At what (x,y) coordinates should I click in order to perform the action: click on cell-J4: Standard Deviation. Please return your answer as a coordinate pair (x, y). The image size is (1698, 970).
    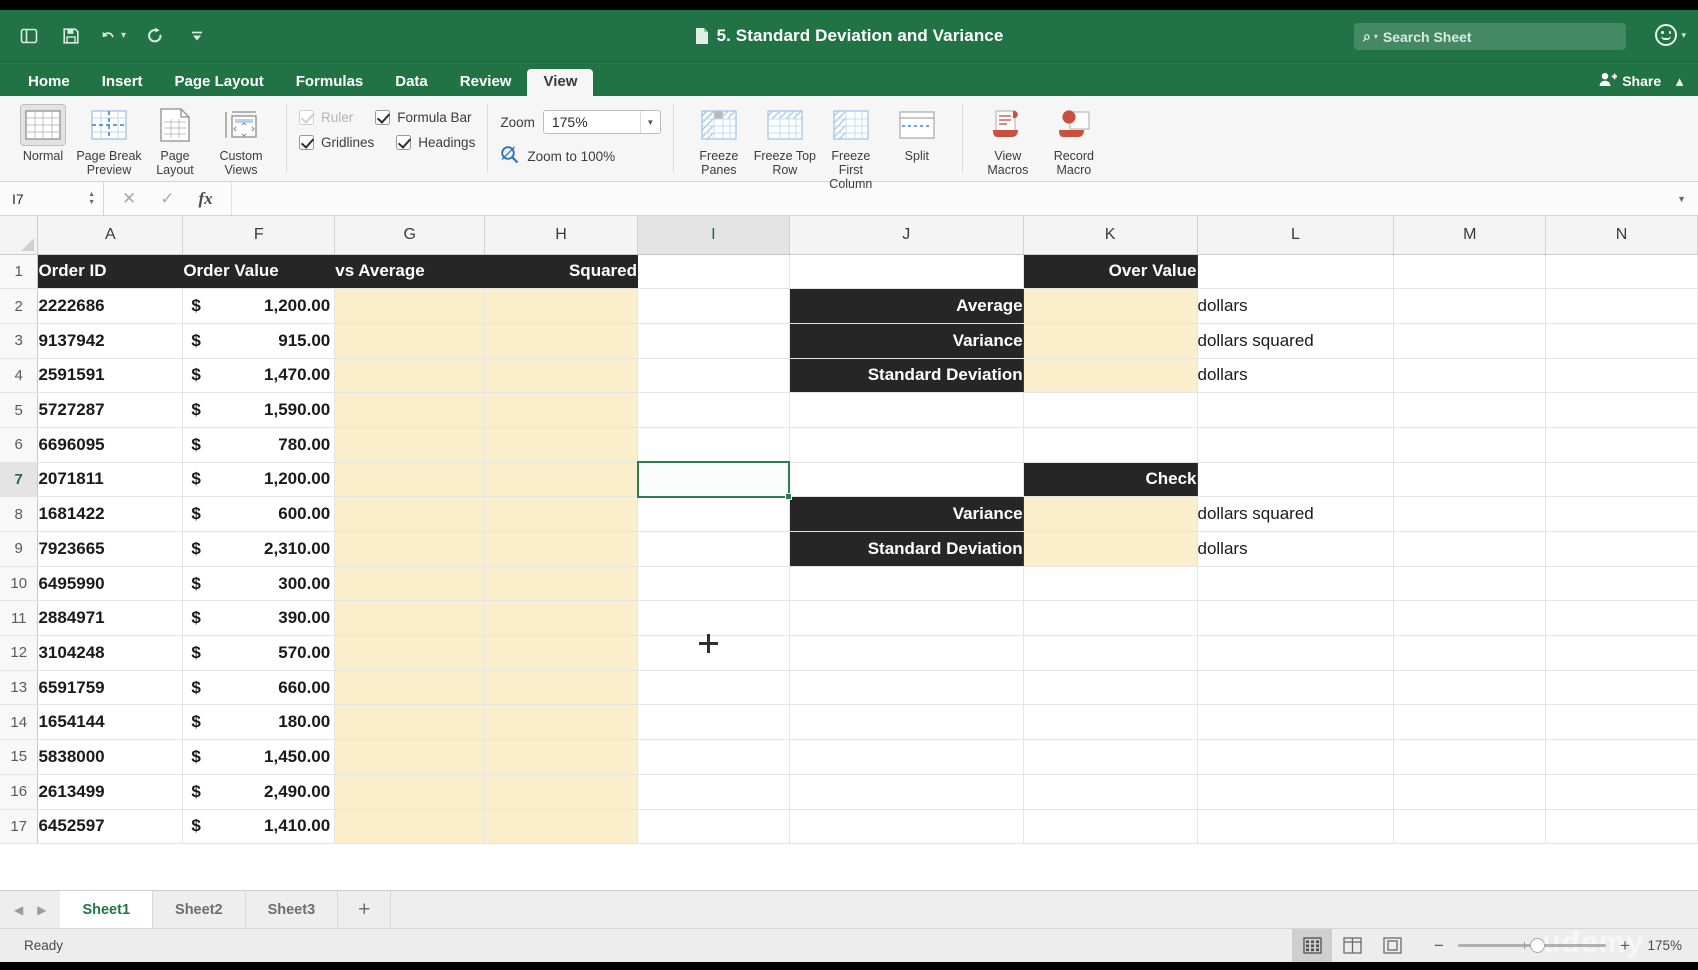
    Looking at the image, I should click on (906, 376).